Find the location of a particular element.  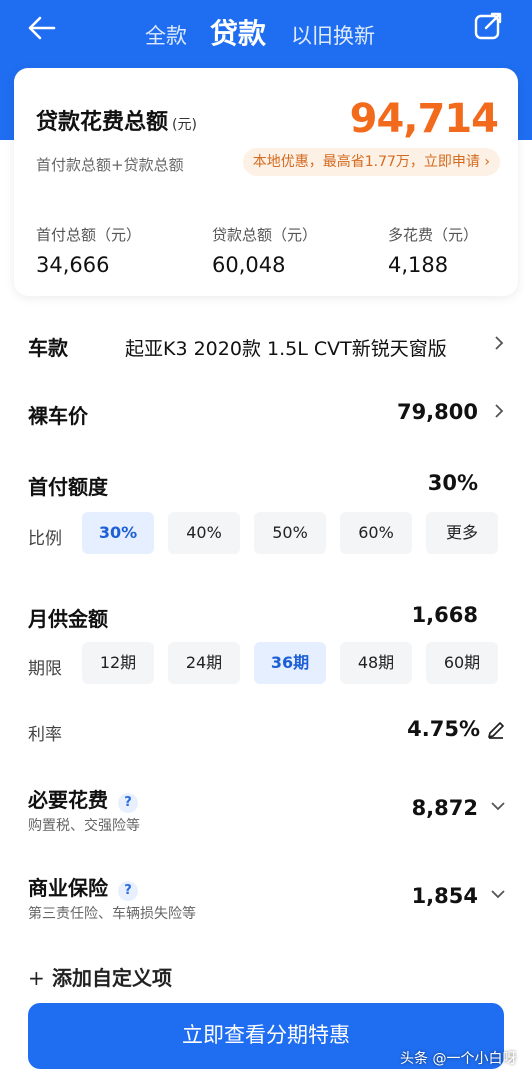

stat-down-payment-total: 首付总额（元） 34,666 is located at coordinates (88, 250).